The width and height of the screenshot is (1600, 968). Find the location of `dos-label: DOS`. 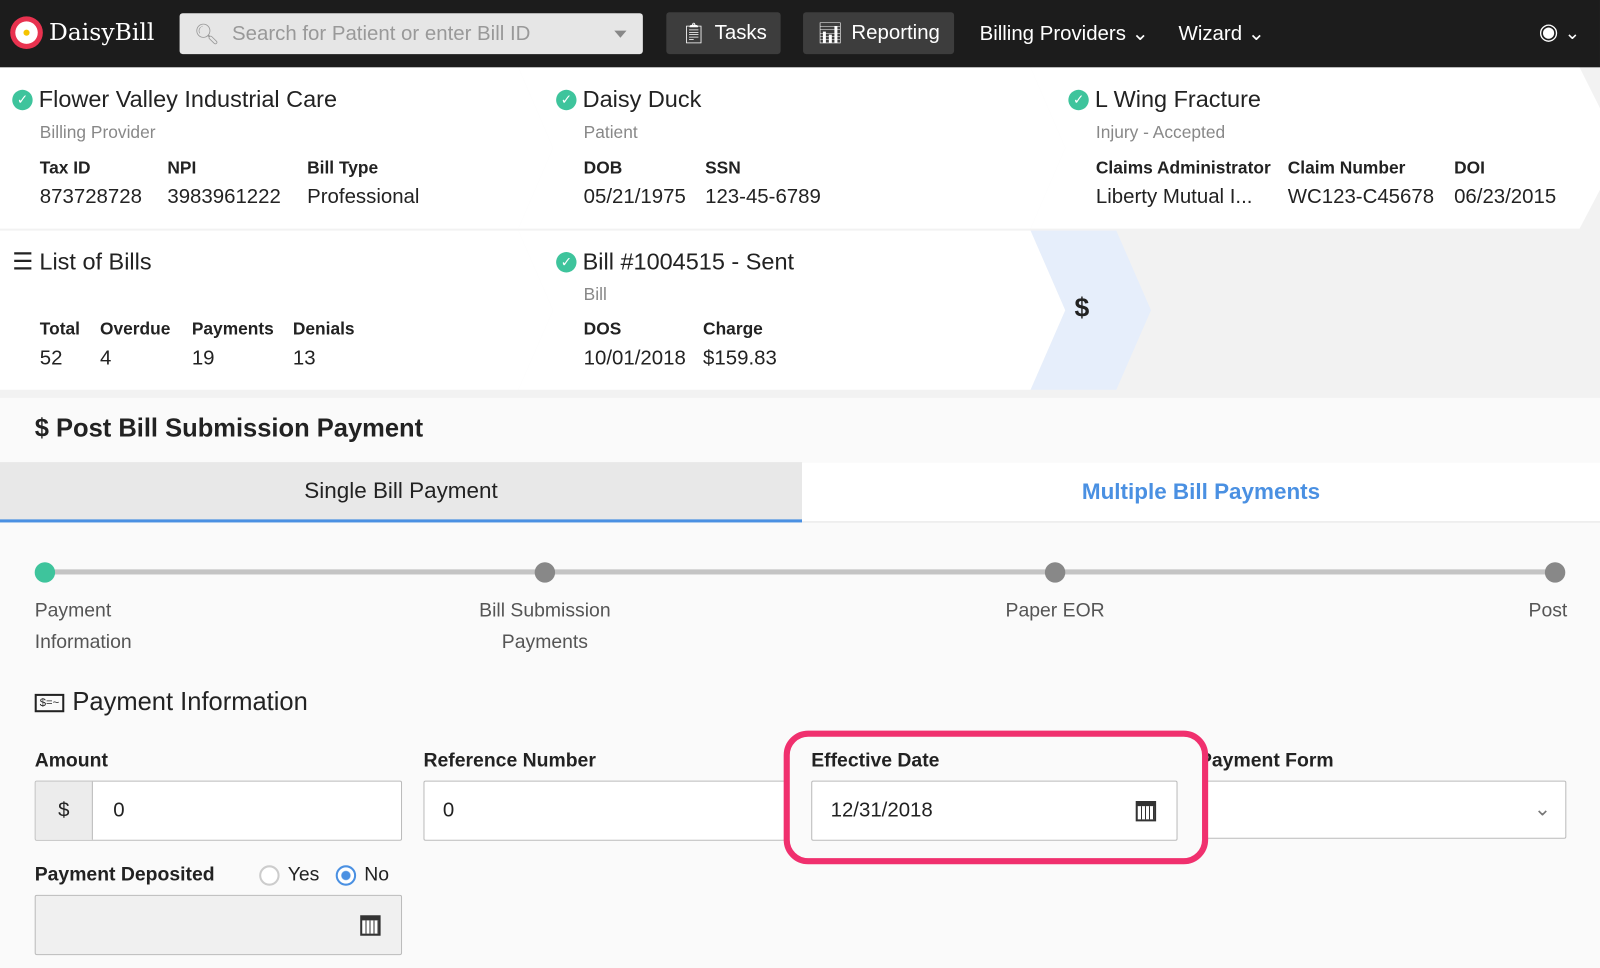

dos-label: DOS is located at coordinates (602, 329).